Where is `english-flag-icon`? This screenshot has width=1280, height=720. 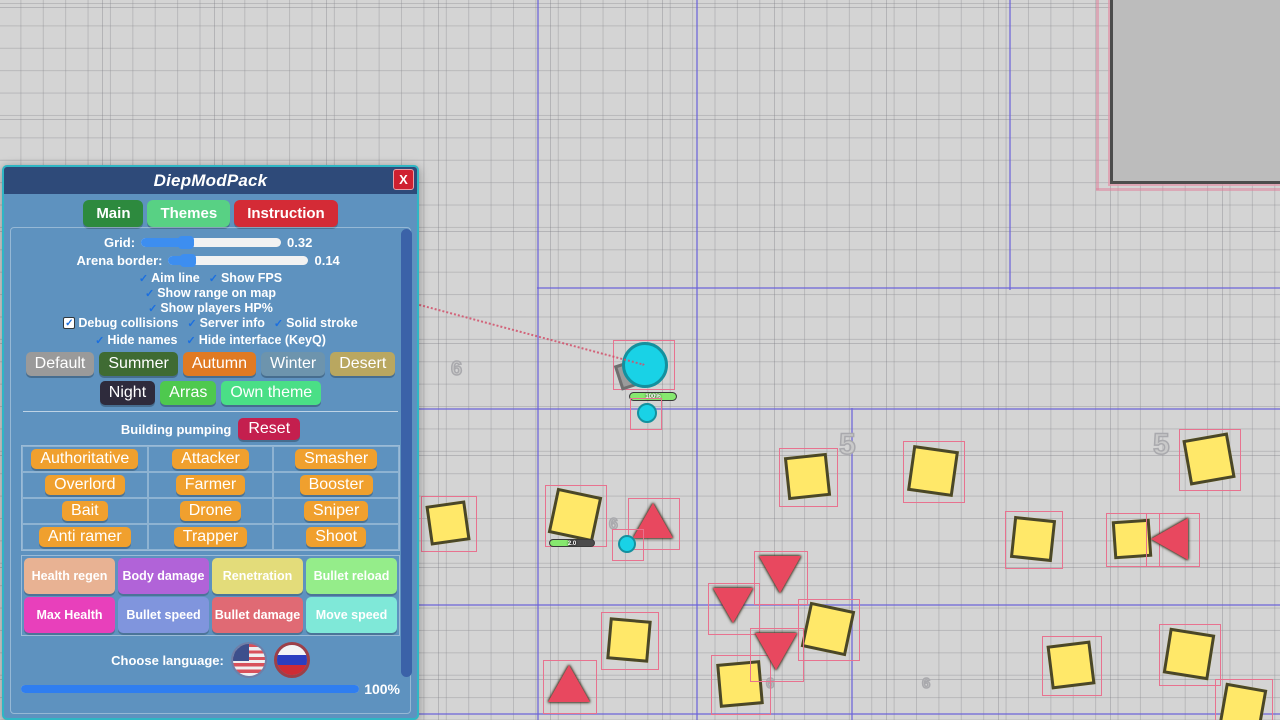 english-flag-icon is located at coordinates (248, 660).